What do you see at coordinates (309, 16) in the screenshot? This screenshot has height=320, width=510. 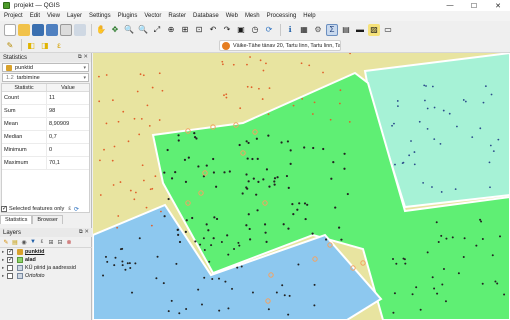 I see `menu-help: Help` at bounding box center [309, 16].